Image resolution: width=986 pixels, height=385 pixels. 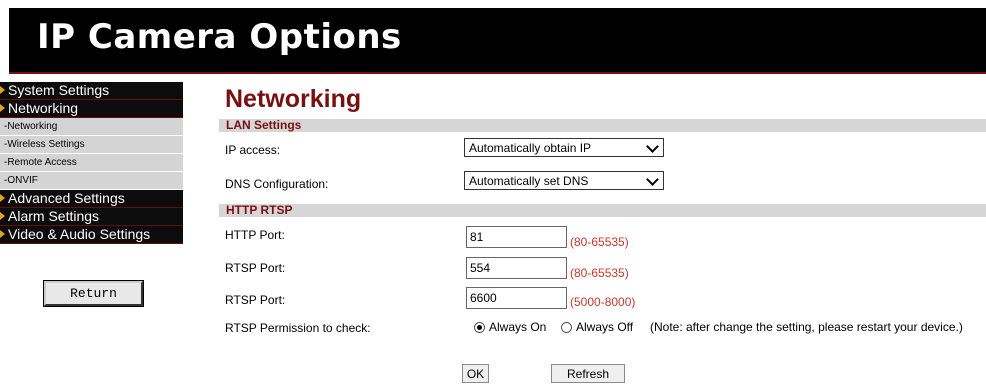 I want to click on always-off-label: Always Off, so click(x=605, y=327).